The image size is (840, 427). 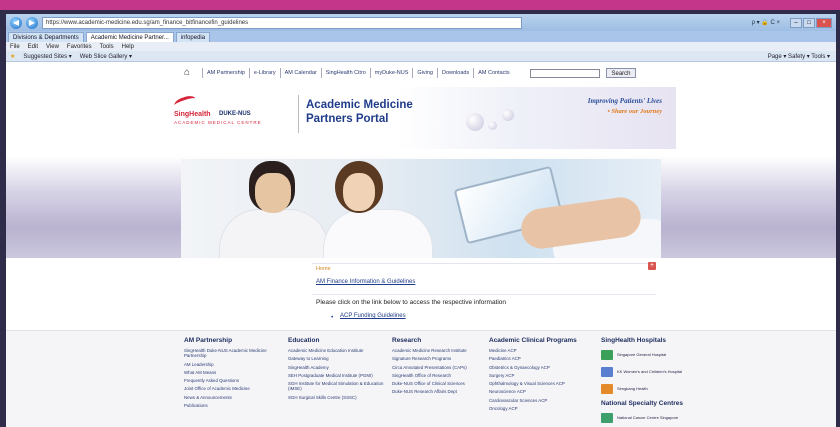 I want to click on site-search-input, so click(x=565, y=73).